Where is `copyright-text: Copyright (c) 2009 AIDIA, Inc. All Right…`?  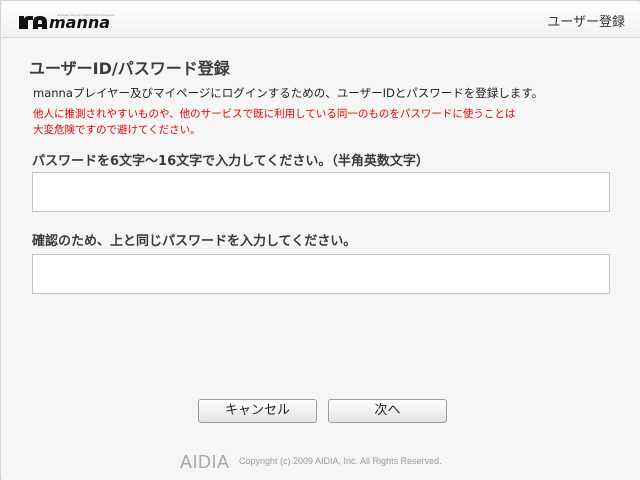 copyright-text: Copyright (c) 2009 AIDIA, Inc. All Right… is located at coordinates (340, 461).